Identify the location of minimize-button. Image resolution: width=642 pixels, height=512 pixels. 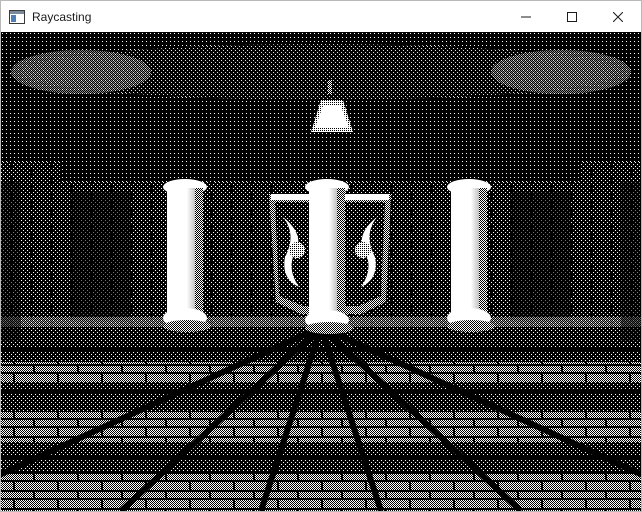
(526, 16).